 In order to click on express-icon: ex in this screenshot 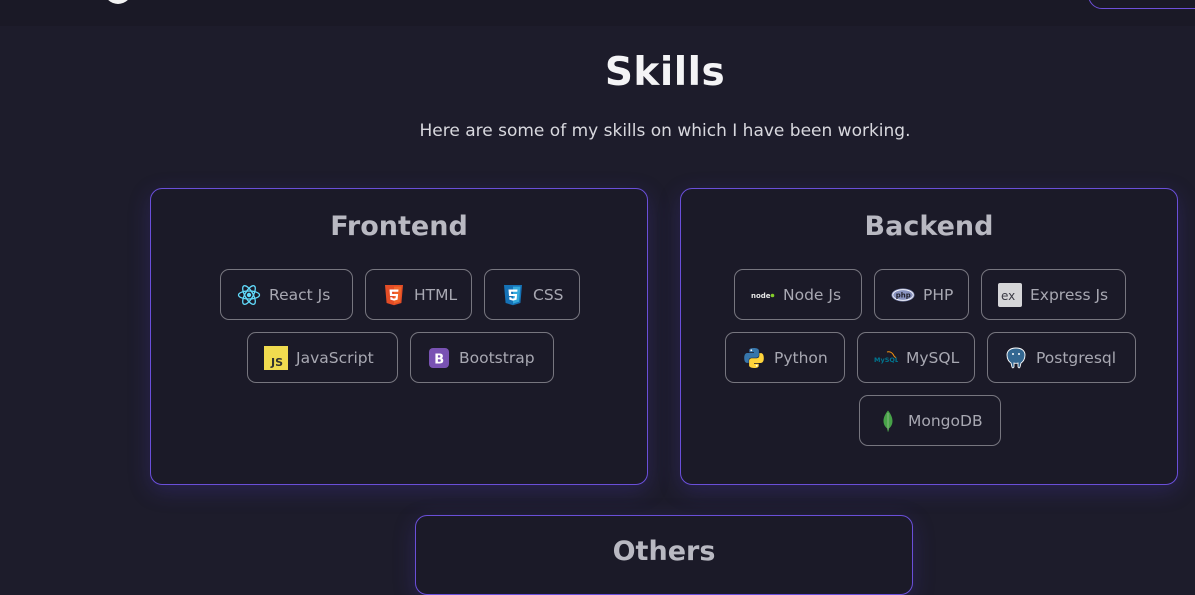, I will do `click(1010, 294)`.